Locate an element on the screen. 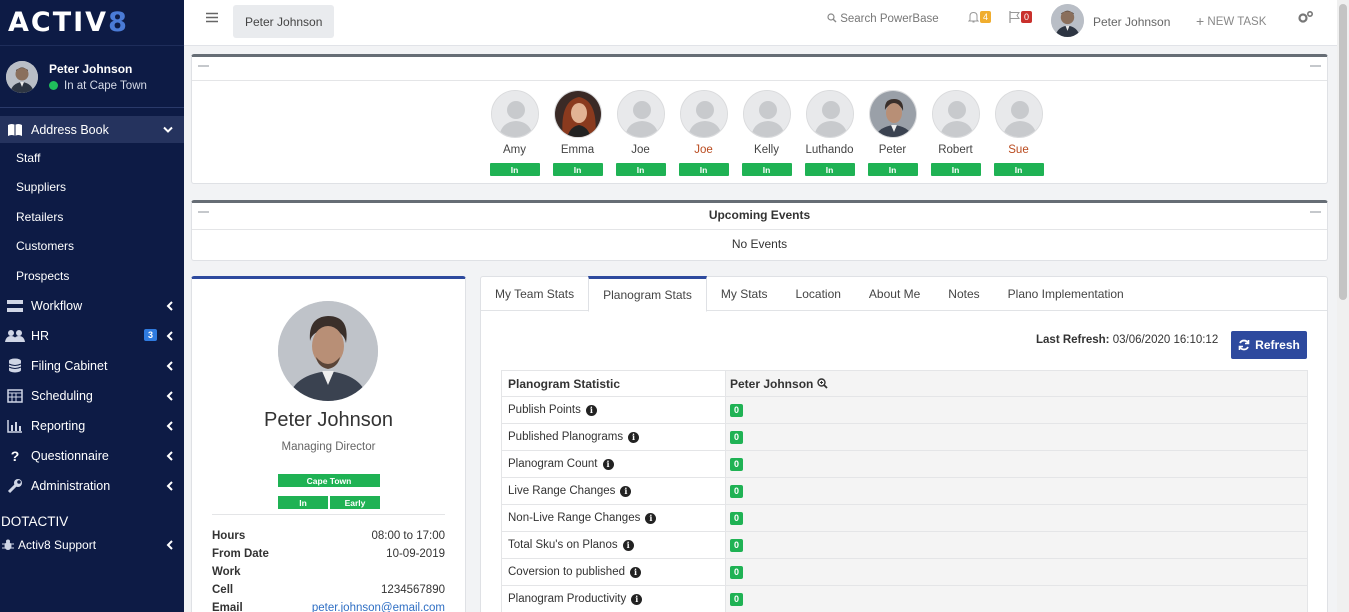 The height and width of the screenshot is (612, 1349). sidebar-item-staff: Staff is located at coordinates (92, 158).